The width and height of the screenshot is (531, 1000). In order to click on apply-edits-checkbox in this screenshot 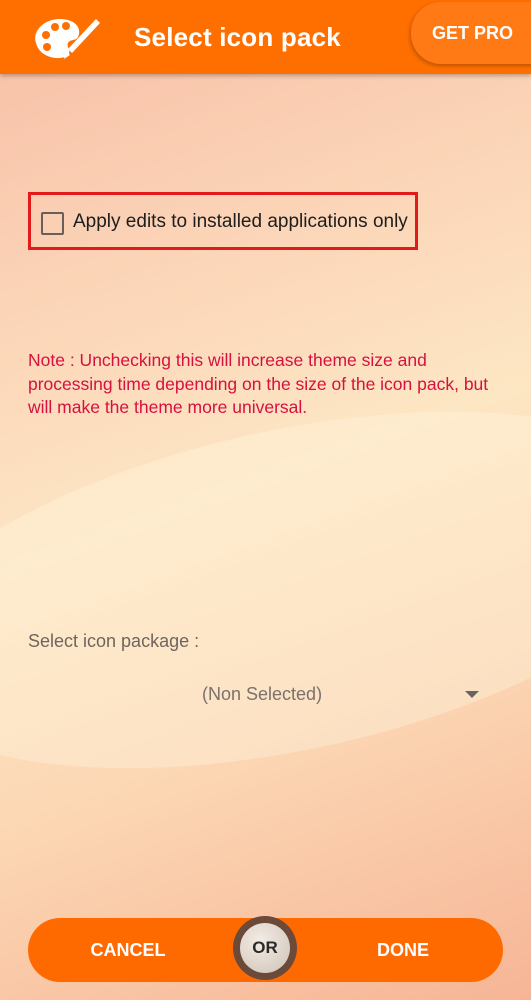, I will do `click(52, 223)`.